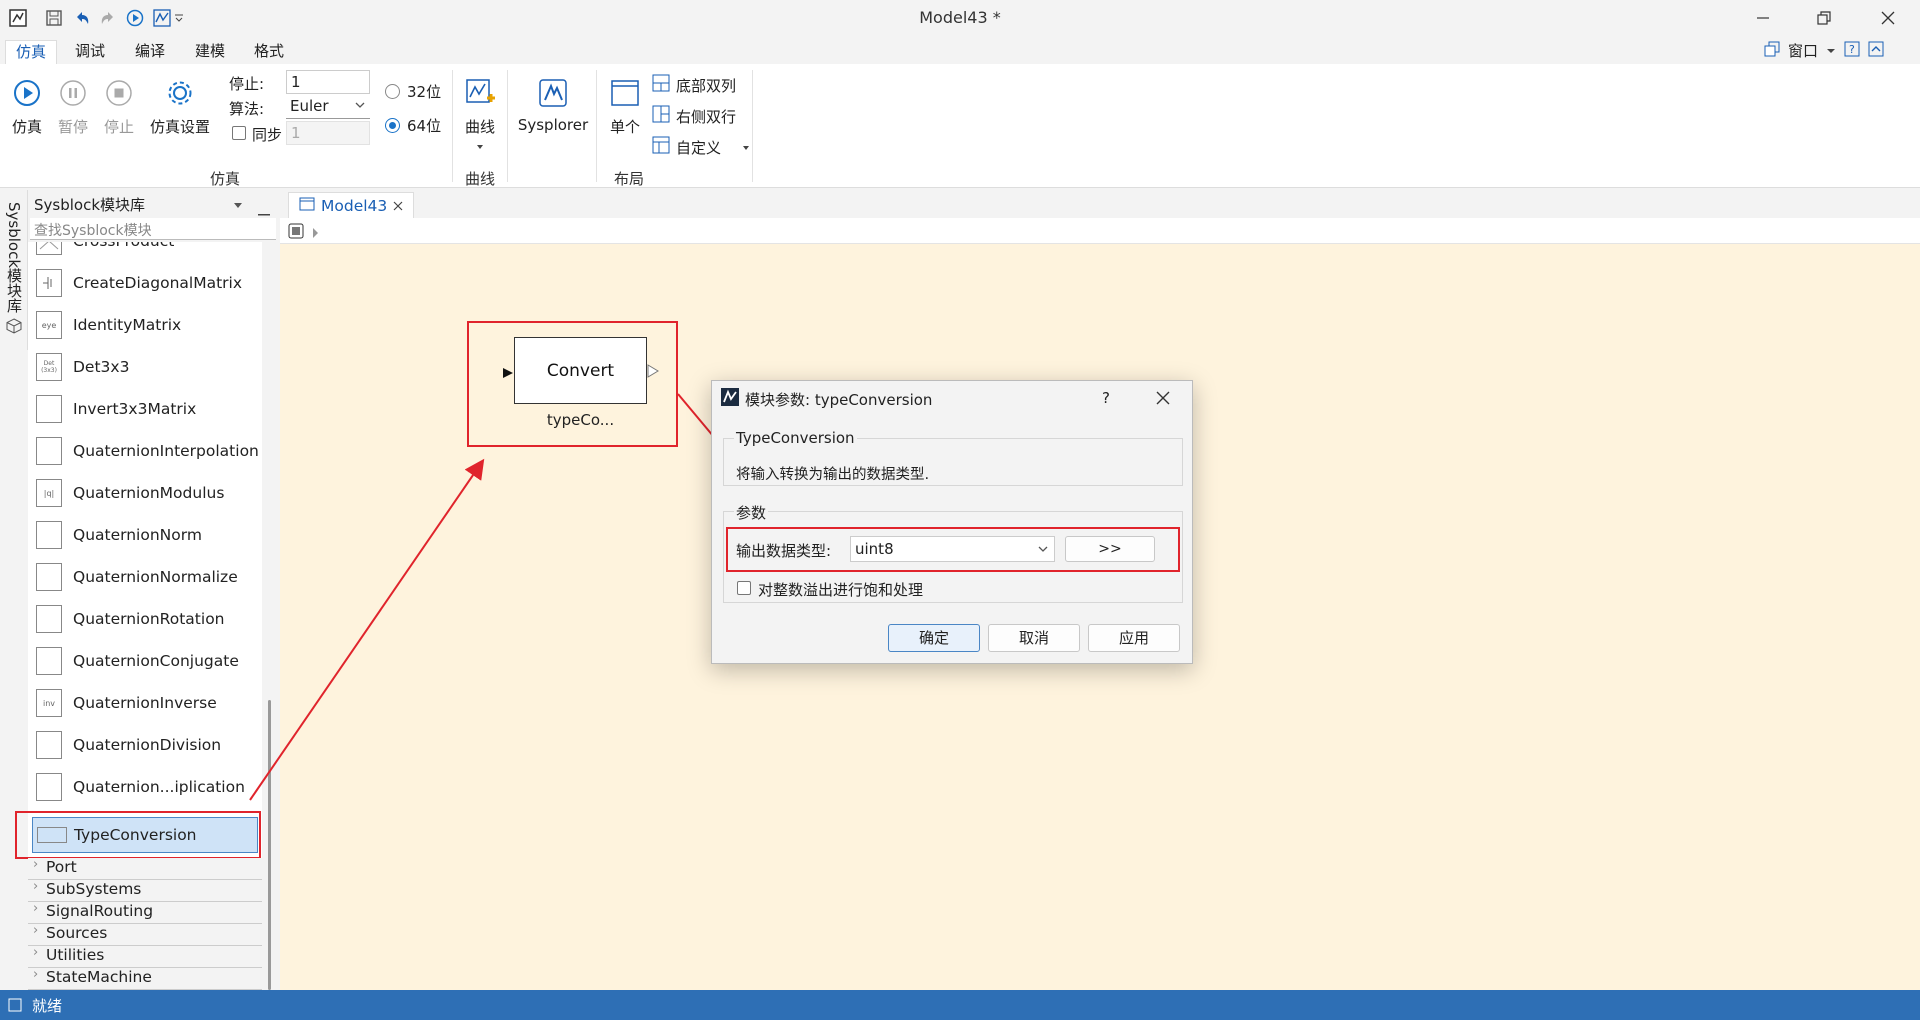  I want to click on apply-button: 应用, so click(1134, 638).